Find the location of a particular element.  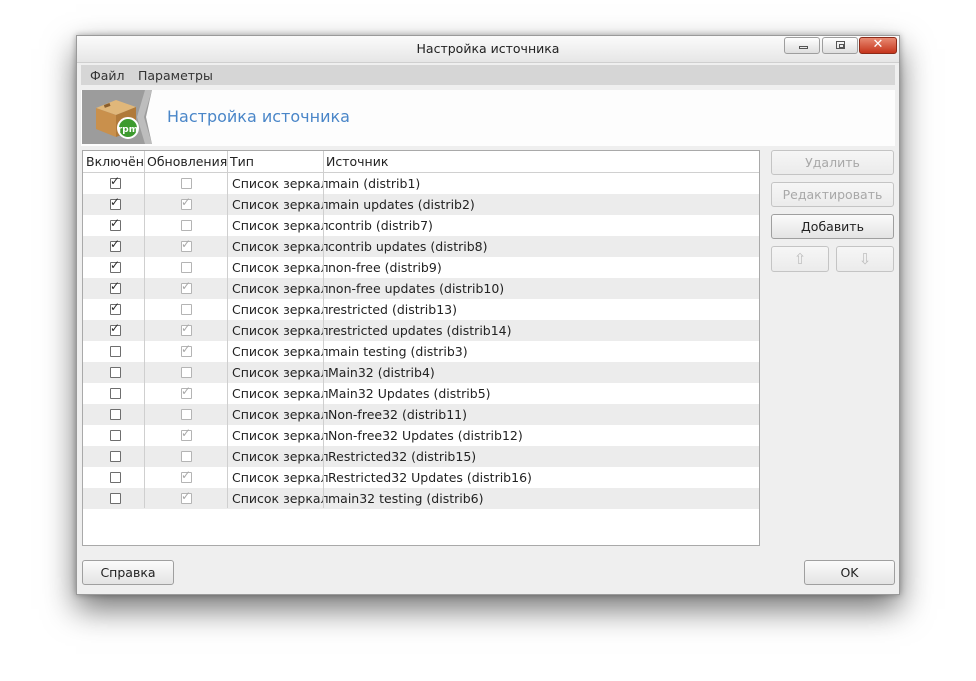

table-row: Список зеркал Main32 (distrib4) is located at coordinates (421, 372).